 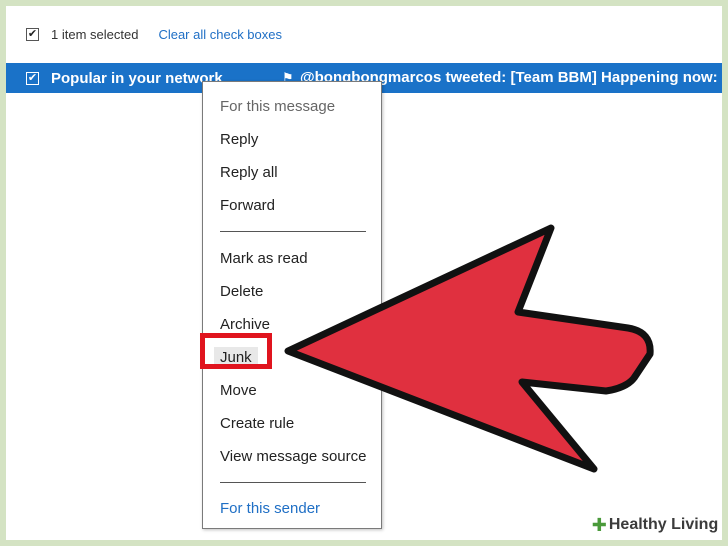 What do you see at coordinates (238, 391) in the screenshot?
I see `menu-item-move: Move` at bounding box center [238, 391].